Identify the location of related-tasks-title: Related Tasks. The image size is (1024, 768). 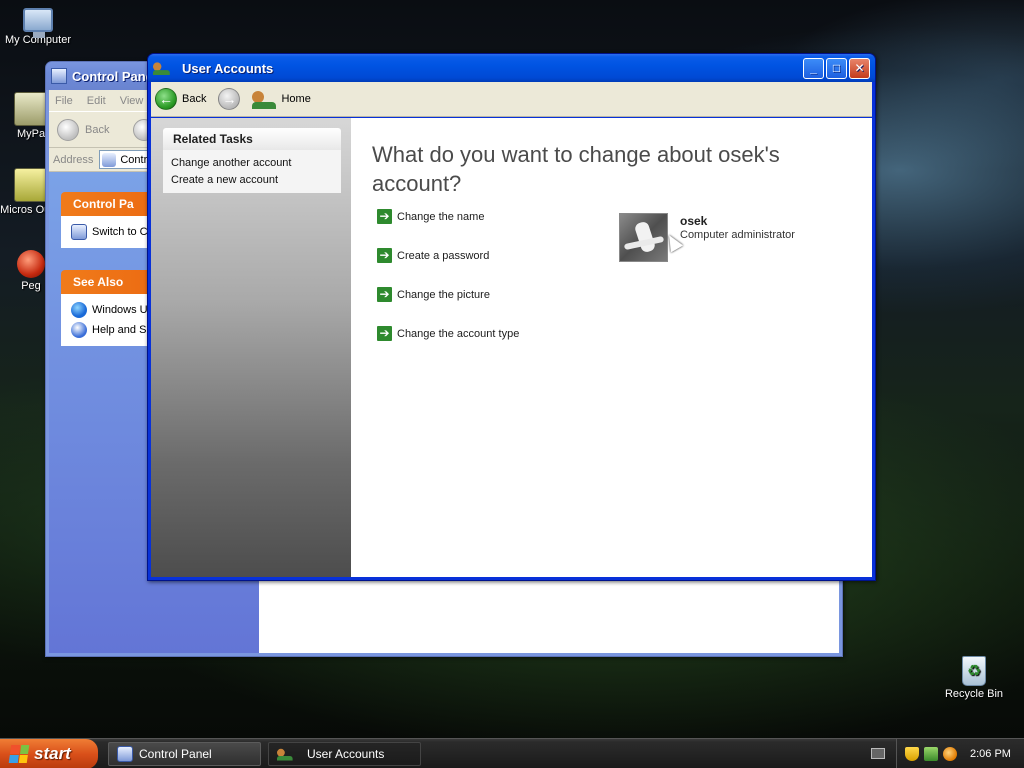
(252, 139).